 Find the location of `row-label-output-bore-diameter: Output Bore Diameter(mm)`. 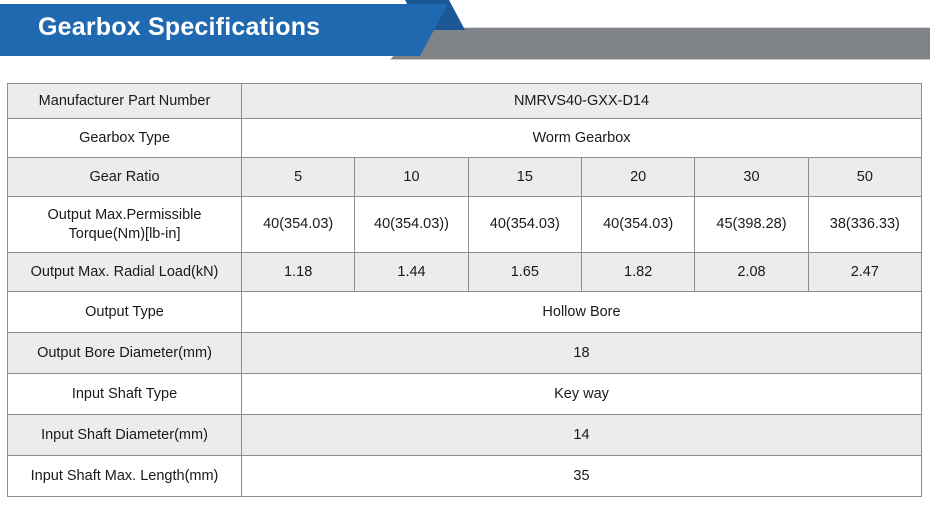

row-label-output-bore-diameter: Output Bore Diameter(mm) is located at coordinates (124, 353).